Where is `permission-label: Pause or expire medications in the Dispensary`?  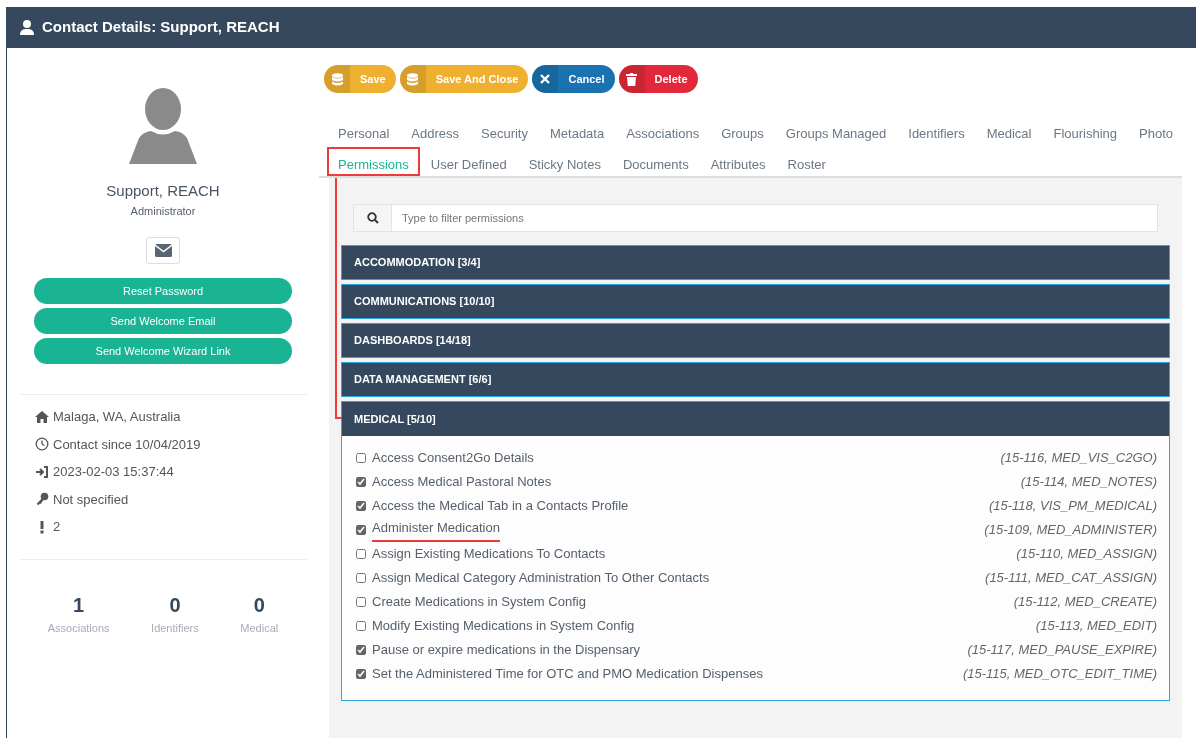
permission-label: Pause or expire medications in the Dispensary is located at coordinates (506, 650).